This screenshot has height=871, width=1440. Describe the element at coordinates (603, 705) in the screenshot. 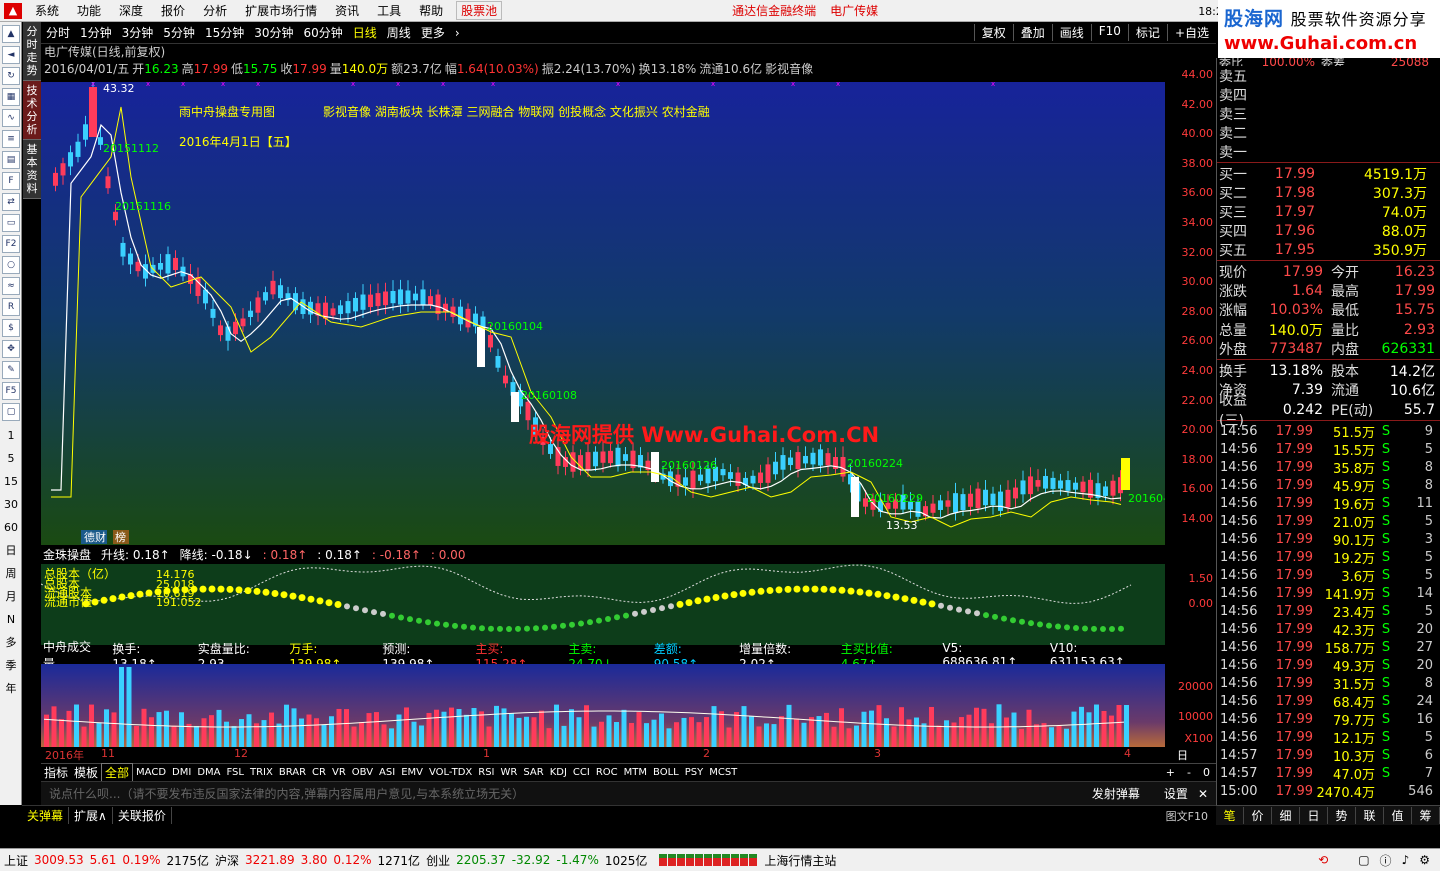

I see `volume-chart` at that location.